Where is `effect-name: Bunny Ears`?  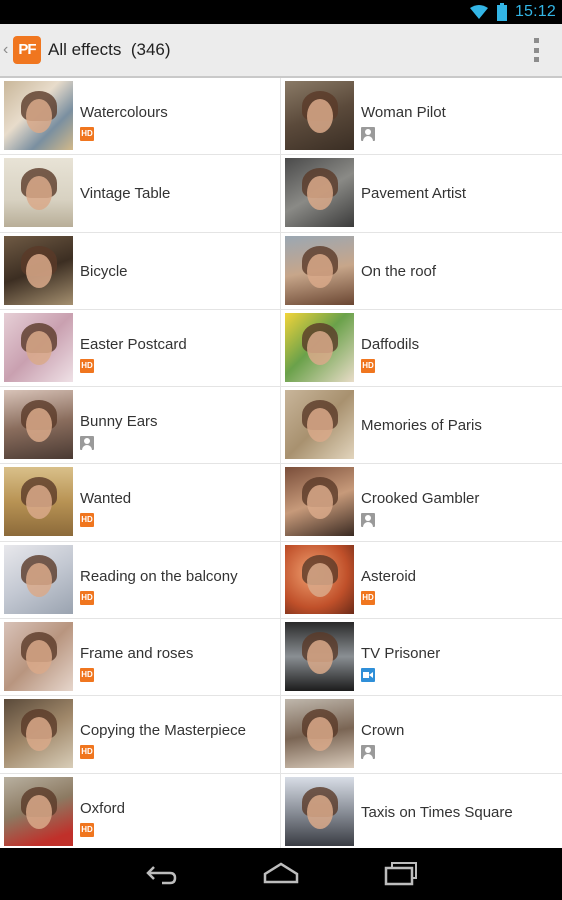 effect-name: Bunny Ears is located at coordinates (119, 422).